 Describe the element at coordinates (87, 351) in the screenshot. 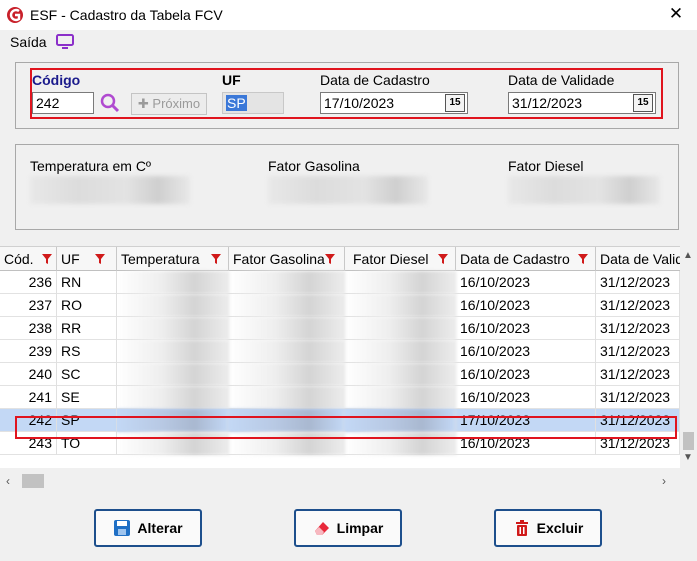

I see `cell-uf: RS` at that location.